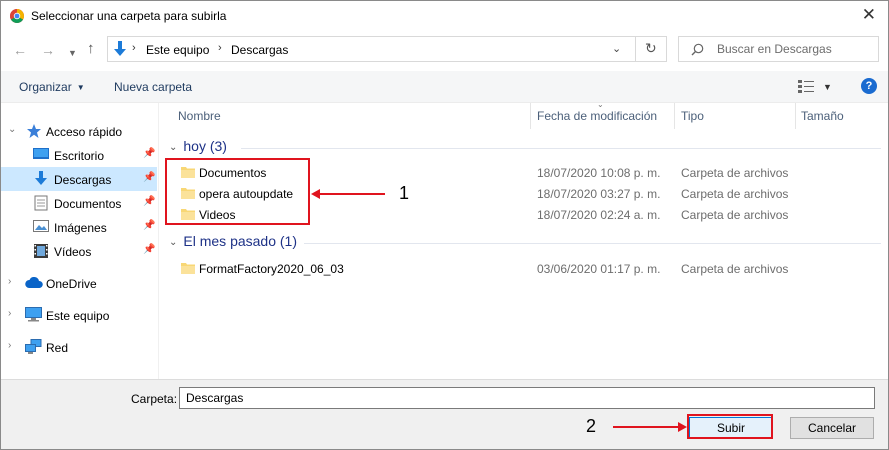 The width and height of the screenshot is (889, 450). I want to click on computer-icon, so click(33, 314).